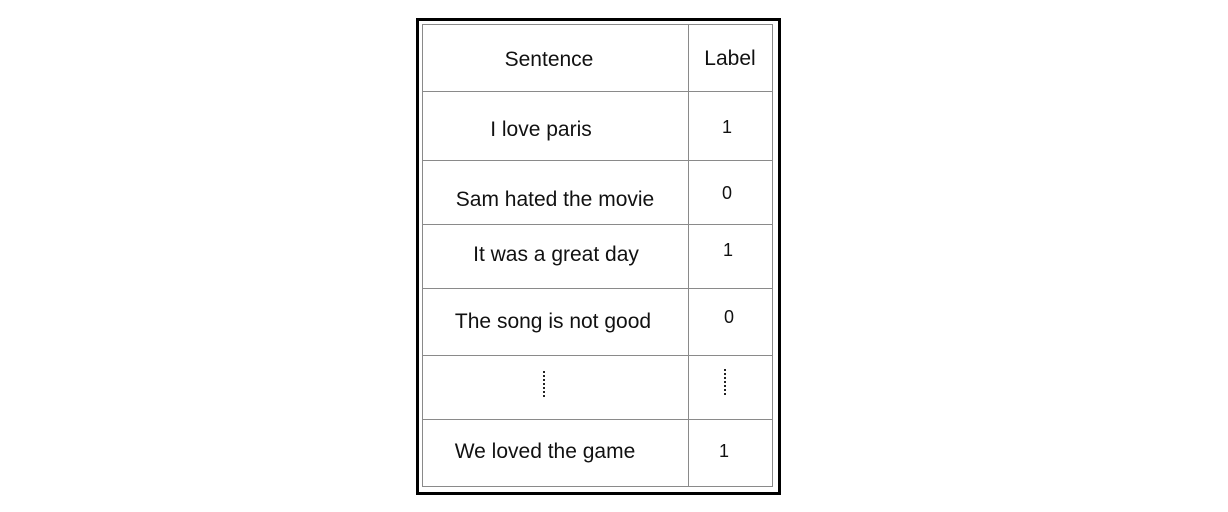 The height and width of the screenshot is (512, 1228). I want to click on header-sentence: Sentence, so click(549, 59).